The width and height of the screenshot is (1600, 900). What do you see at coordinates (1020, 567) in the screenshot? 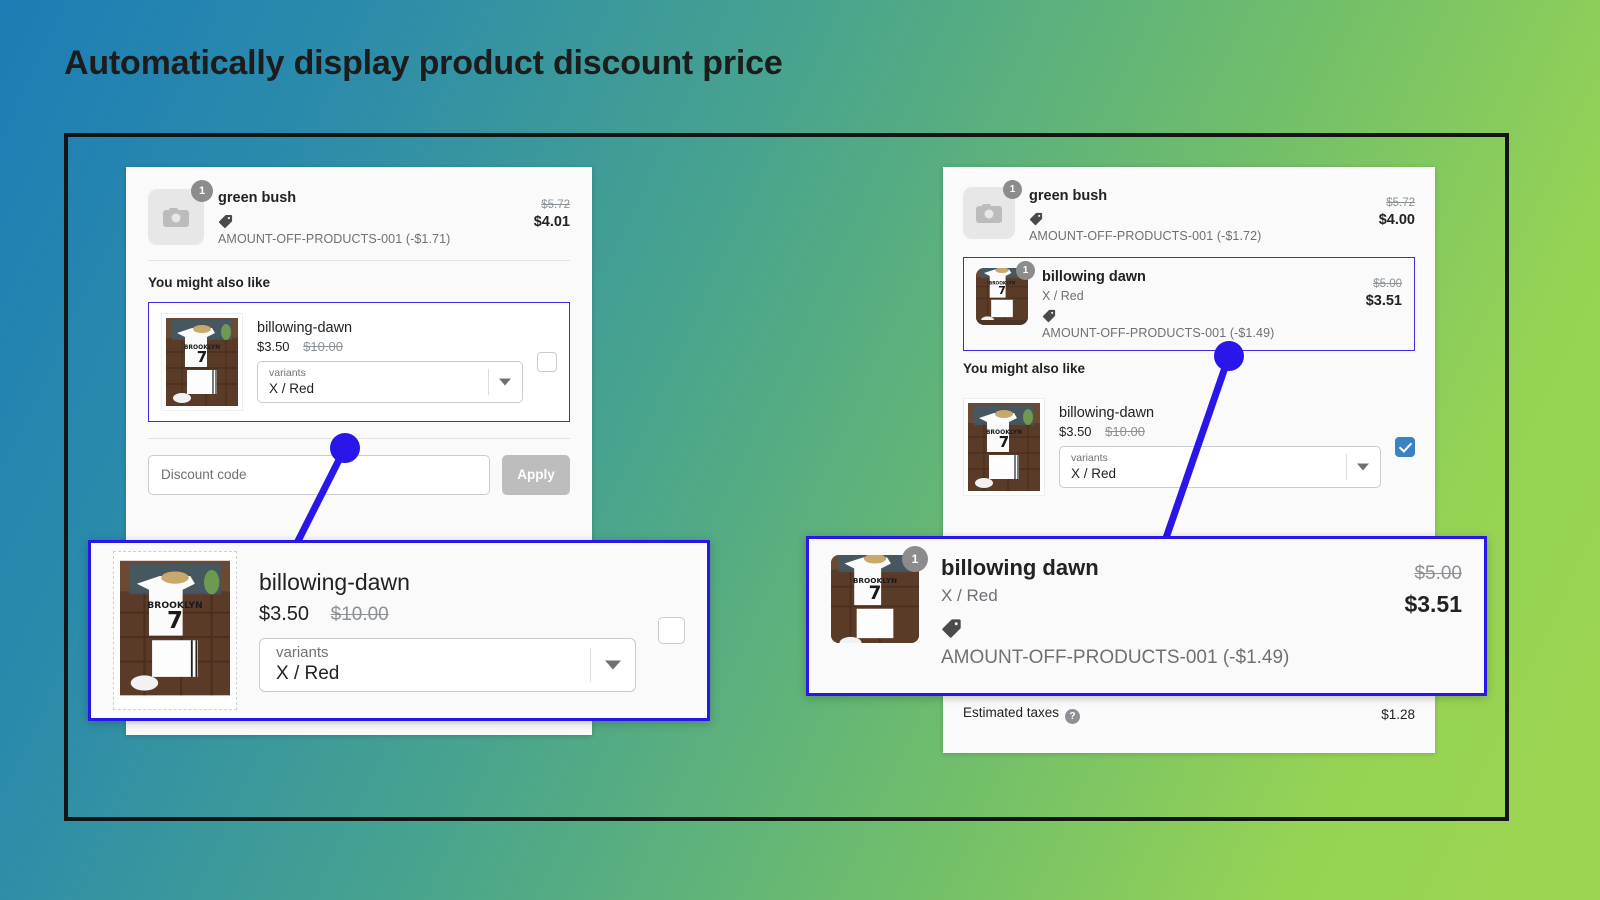
I see `callout-product-name: billowing dawn` at bounding box center [1020, 567].